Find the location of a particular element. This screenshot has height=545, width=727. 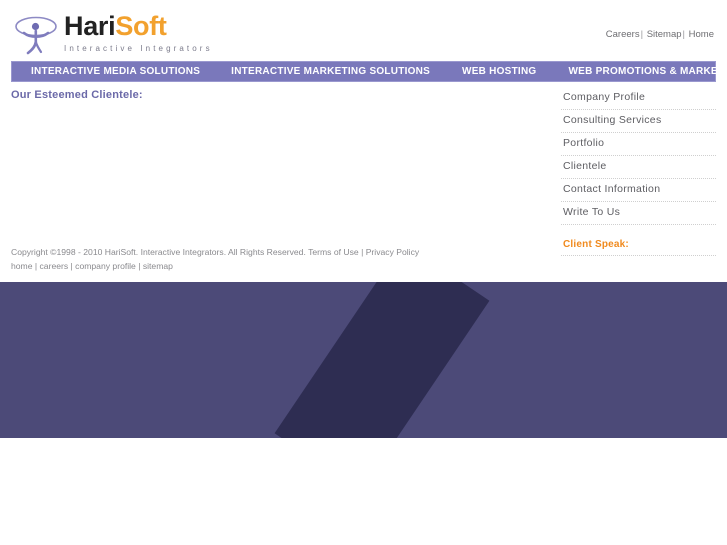

banner-diagonal-stripe is located at coordinates (382, 360).